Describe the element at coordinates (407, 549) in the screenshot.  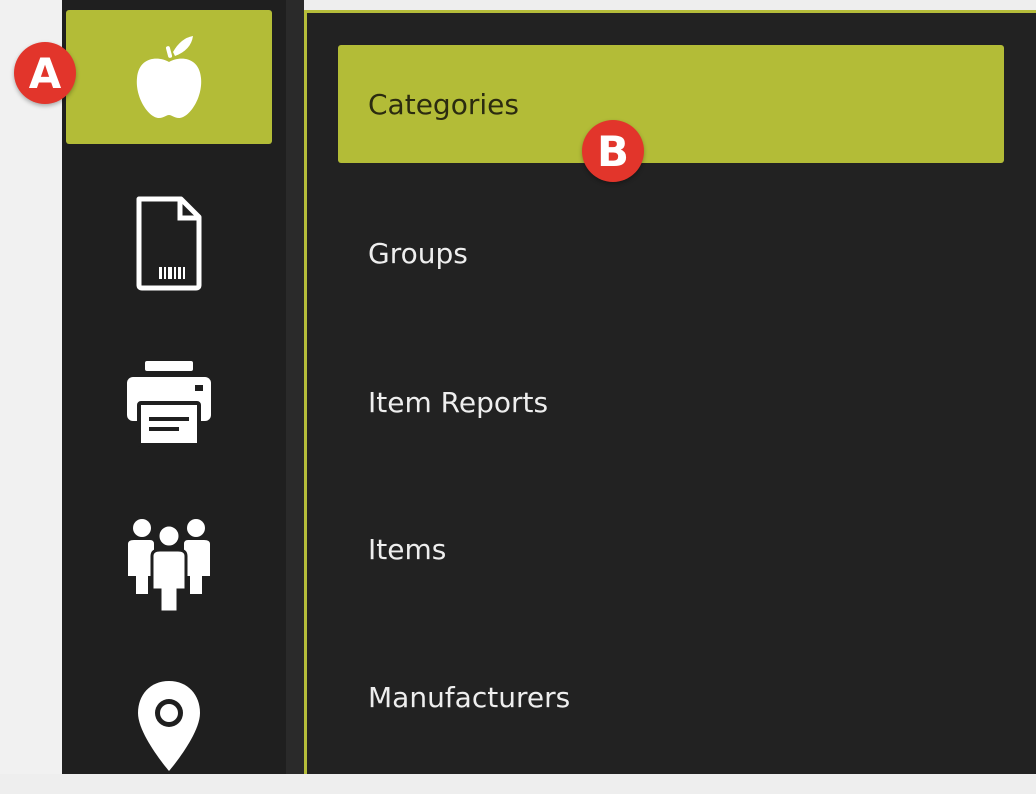
I see `menu-item-label: Items` at that location.